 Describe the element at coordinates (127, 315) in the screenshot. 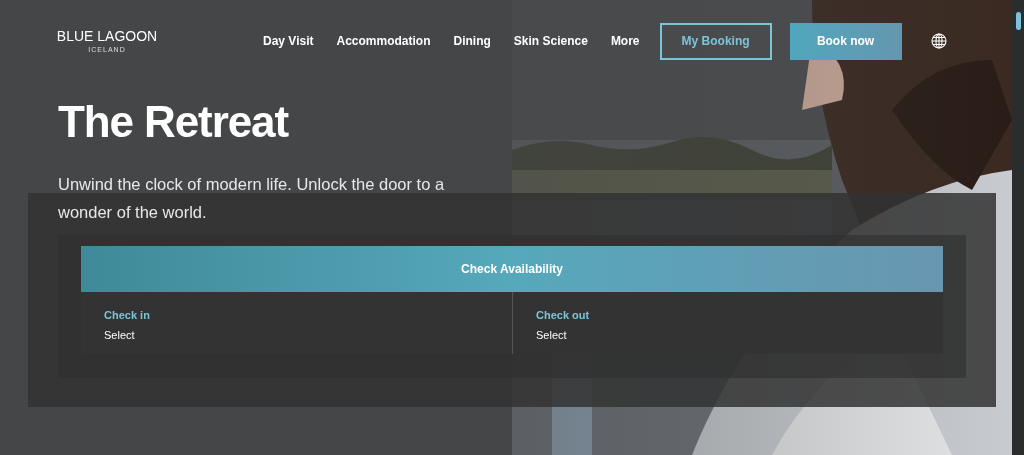

I see `field-label: Check in` at that location.